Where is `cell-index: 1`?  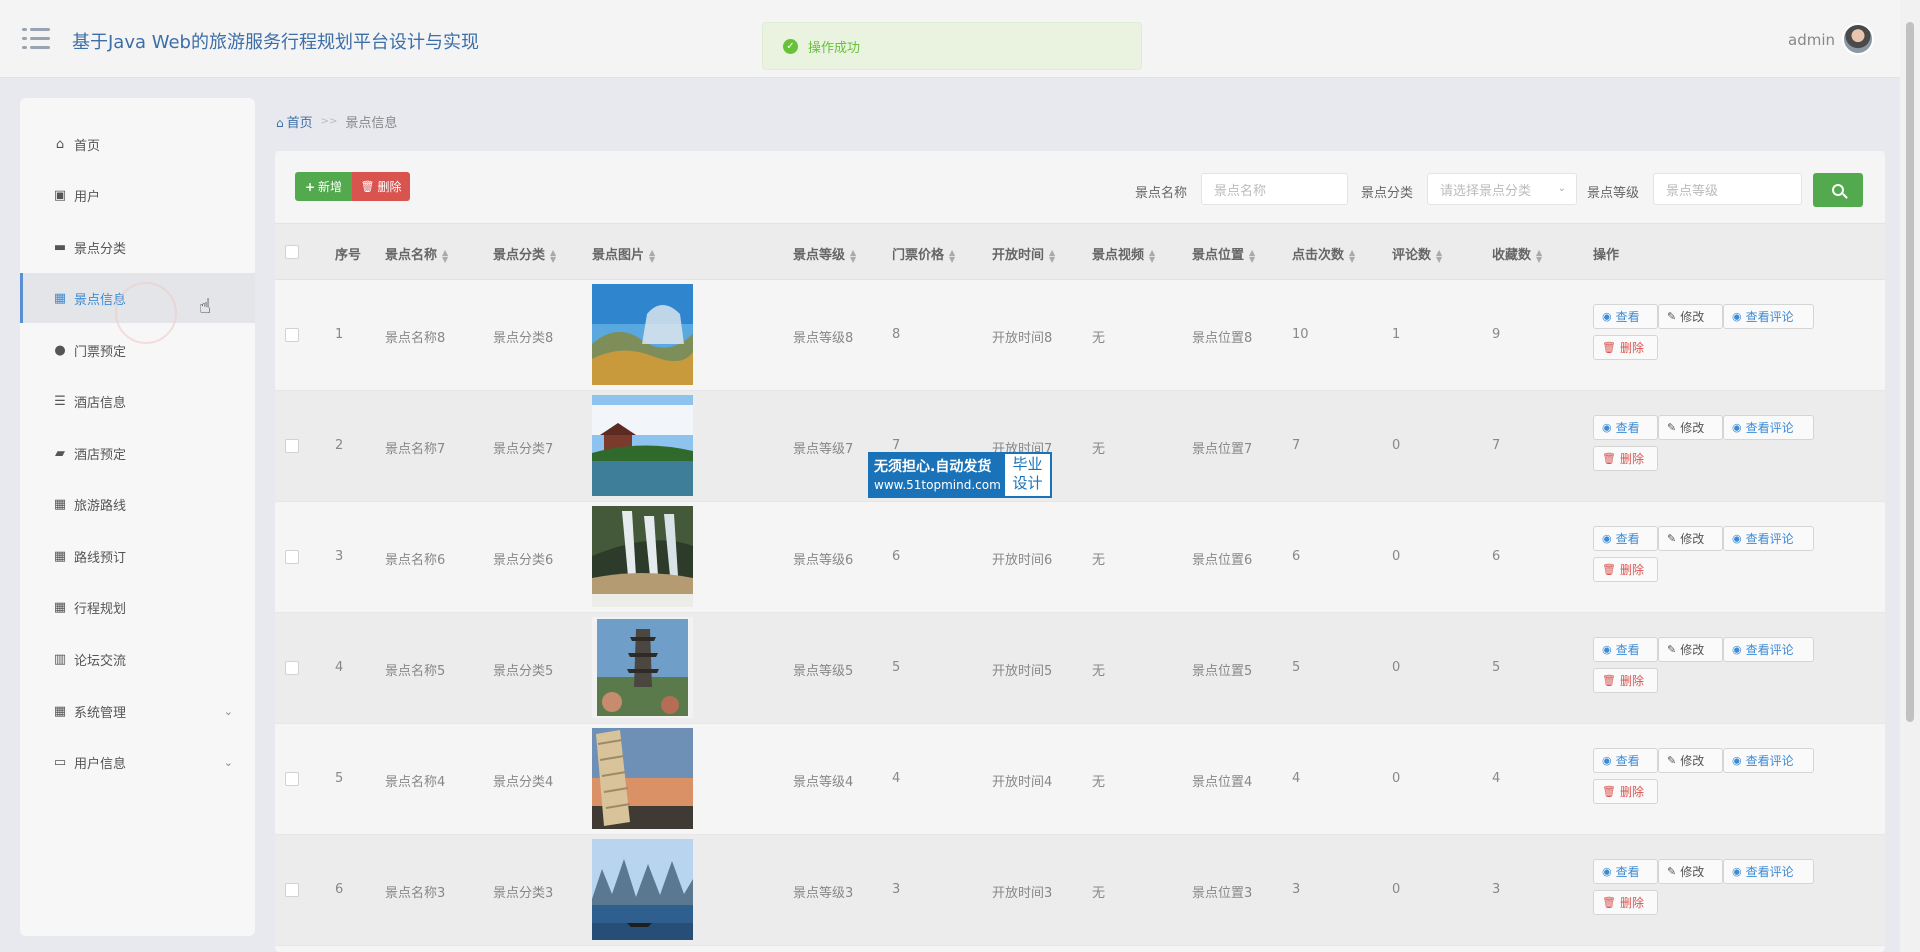
cell-index: 1 is located at coordinates (339, 334).